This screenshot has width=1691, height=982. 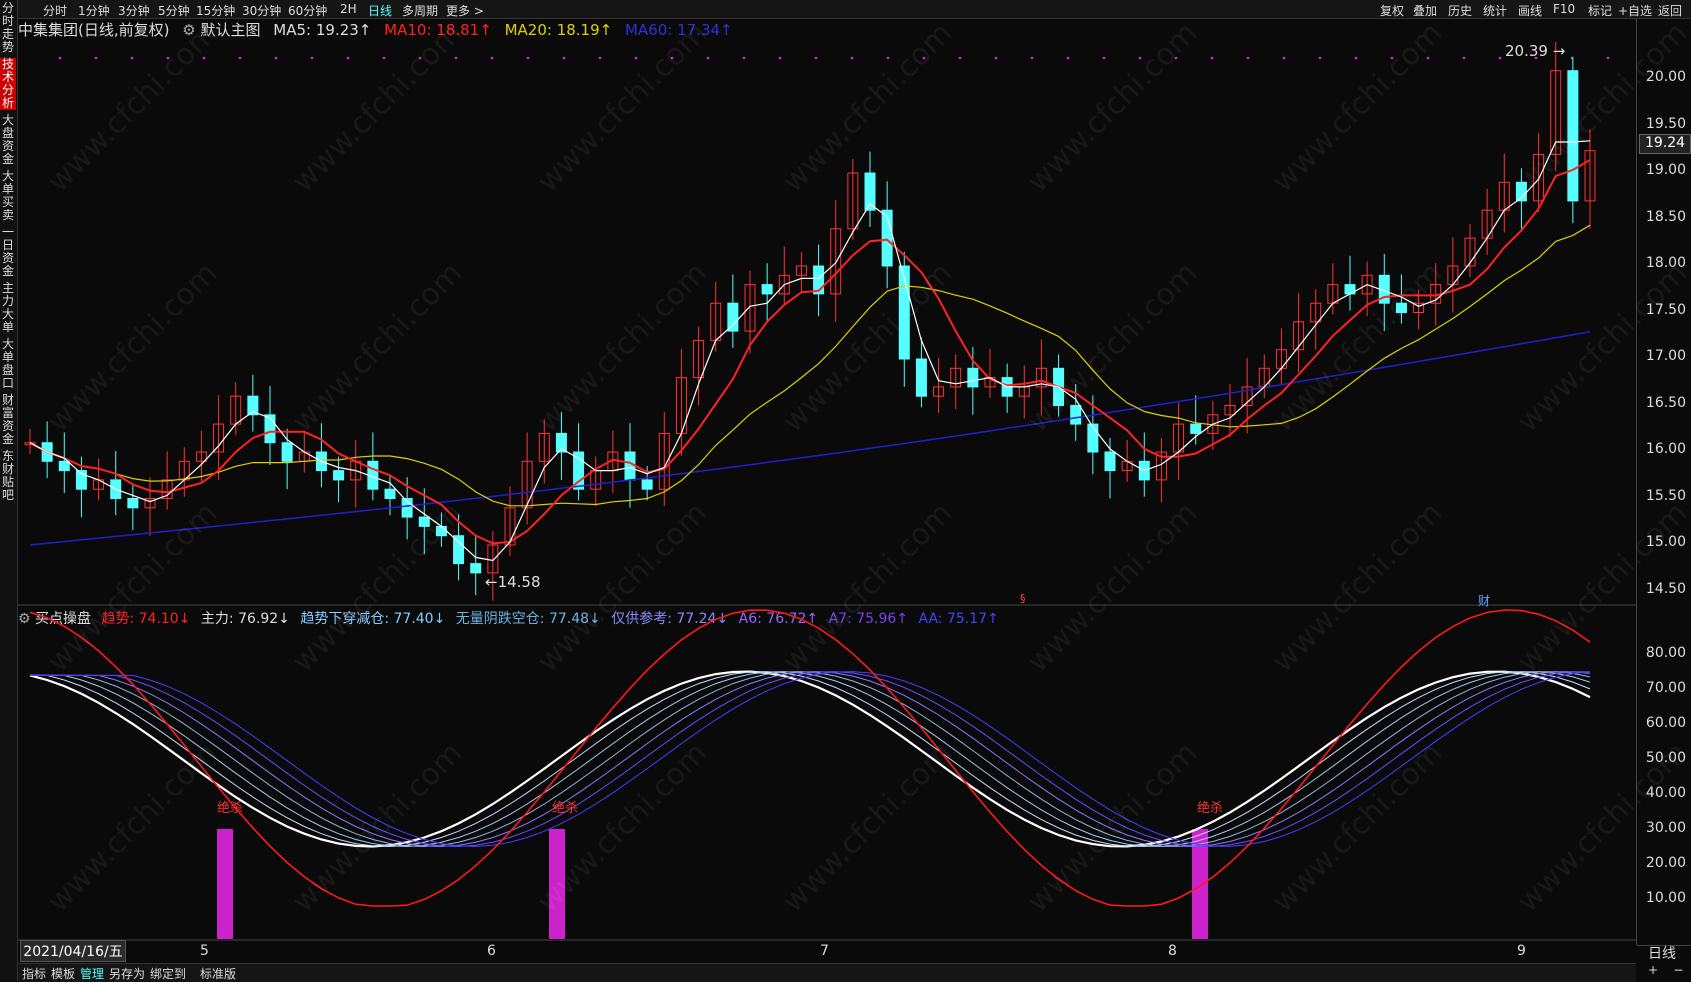 I want to click on xtick-month: 5, so click(x=204, y=951).